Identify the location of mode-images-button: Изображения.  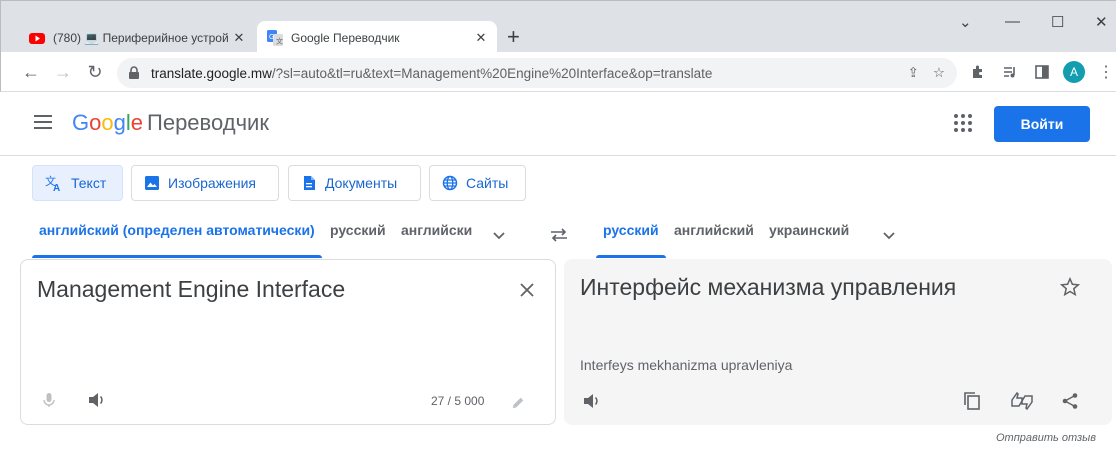
(205, 183).